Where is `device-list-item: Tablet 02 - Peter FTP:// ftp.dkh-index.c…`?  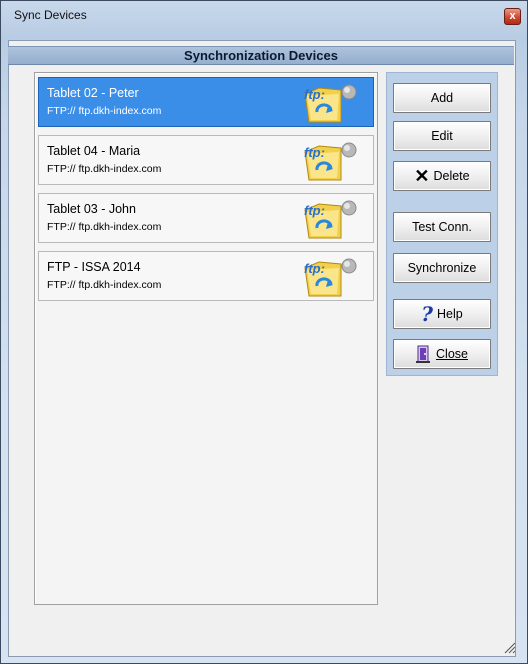 device-list-item: Tablet 02 - Peter FTP:// ftp.dkh-index.c… is located at coordinates (206, 102).